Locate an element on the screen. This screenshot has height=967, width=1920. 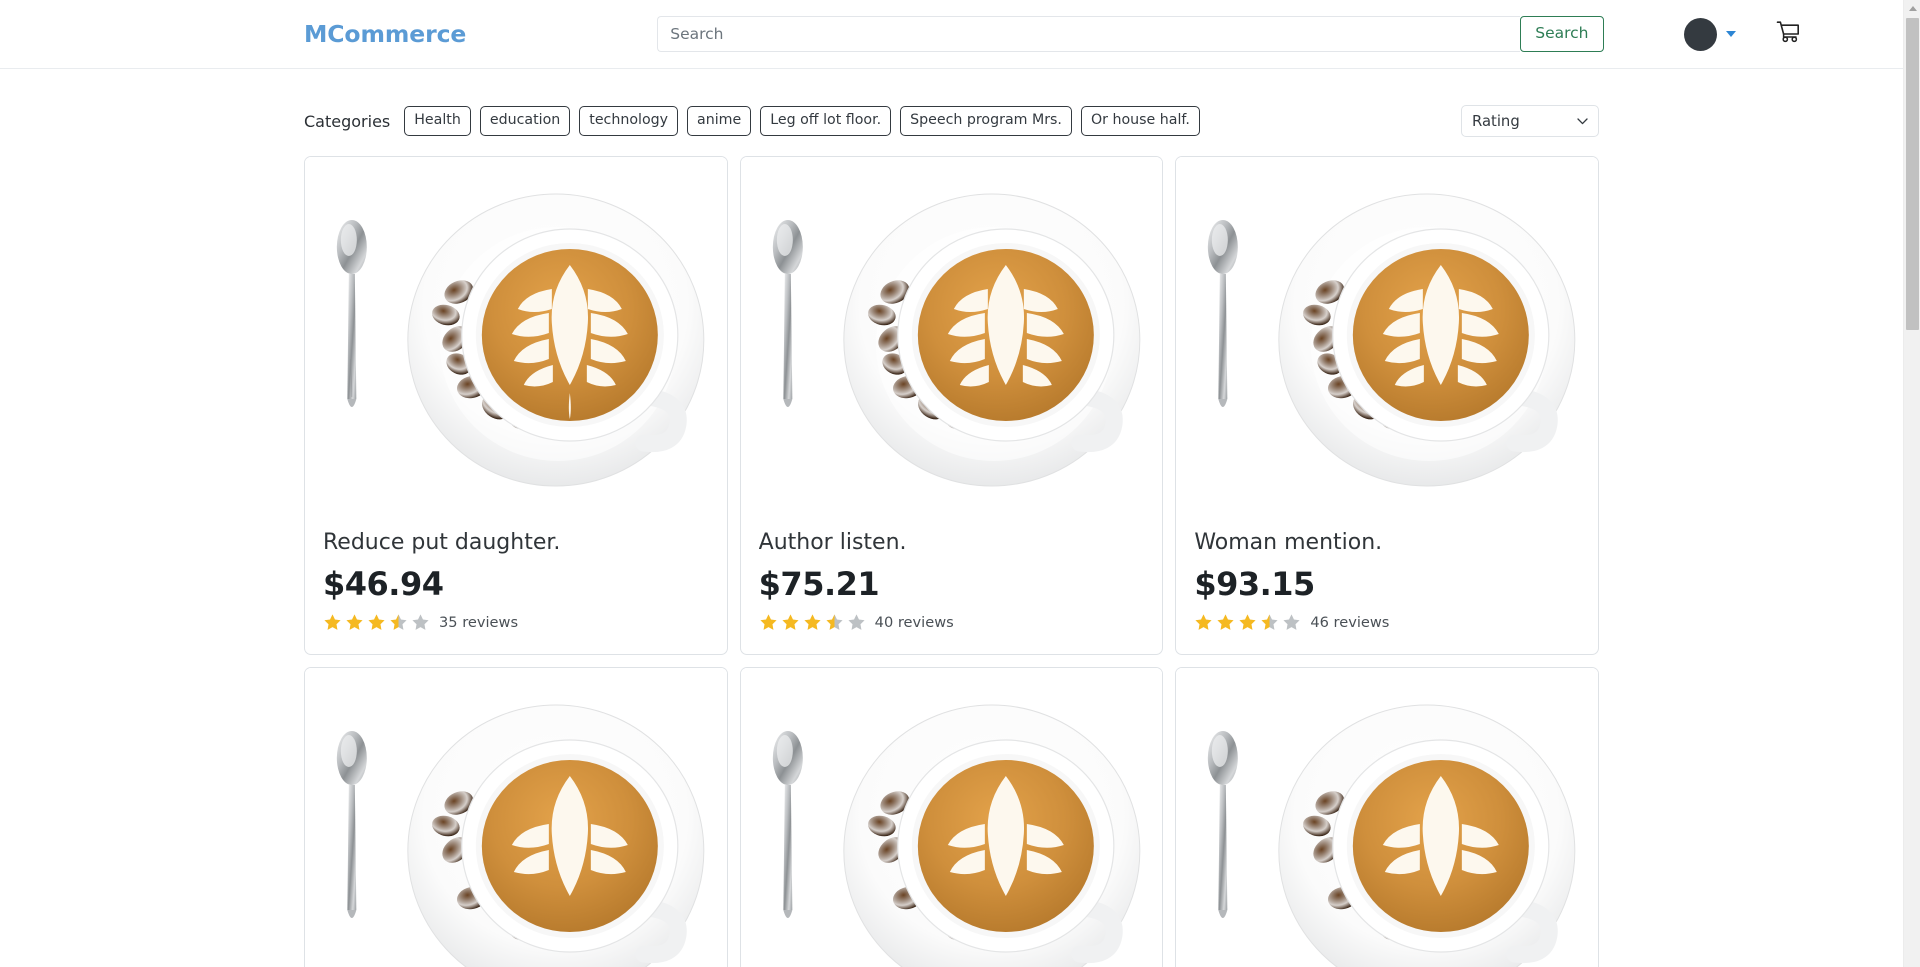
review-count: 40 reviews is located at coordinates (914, 623).